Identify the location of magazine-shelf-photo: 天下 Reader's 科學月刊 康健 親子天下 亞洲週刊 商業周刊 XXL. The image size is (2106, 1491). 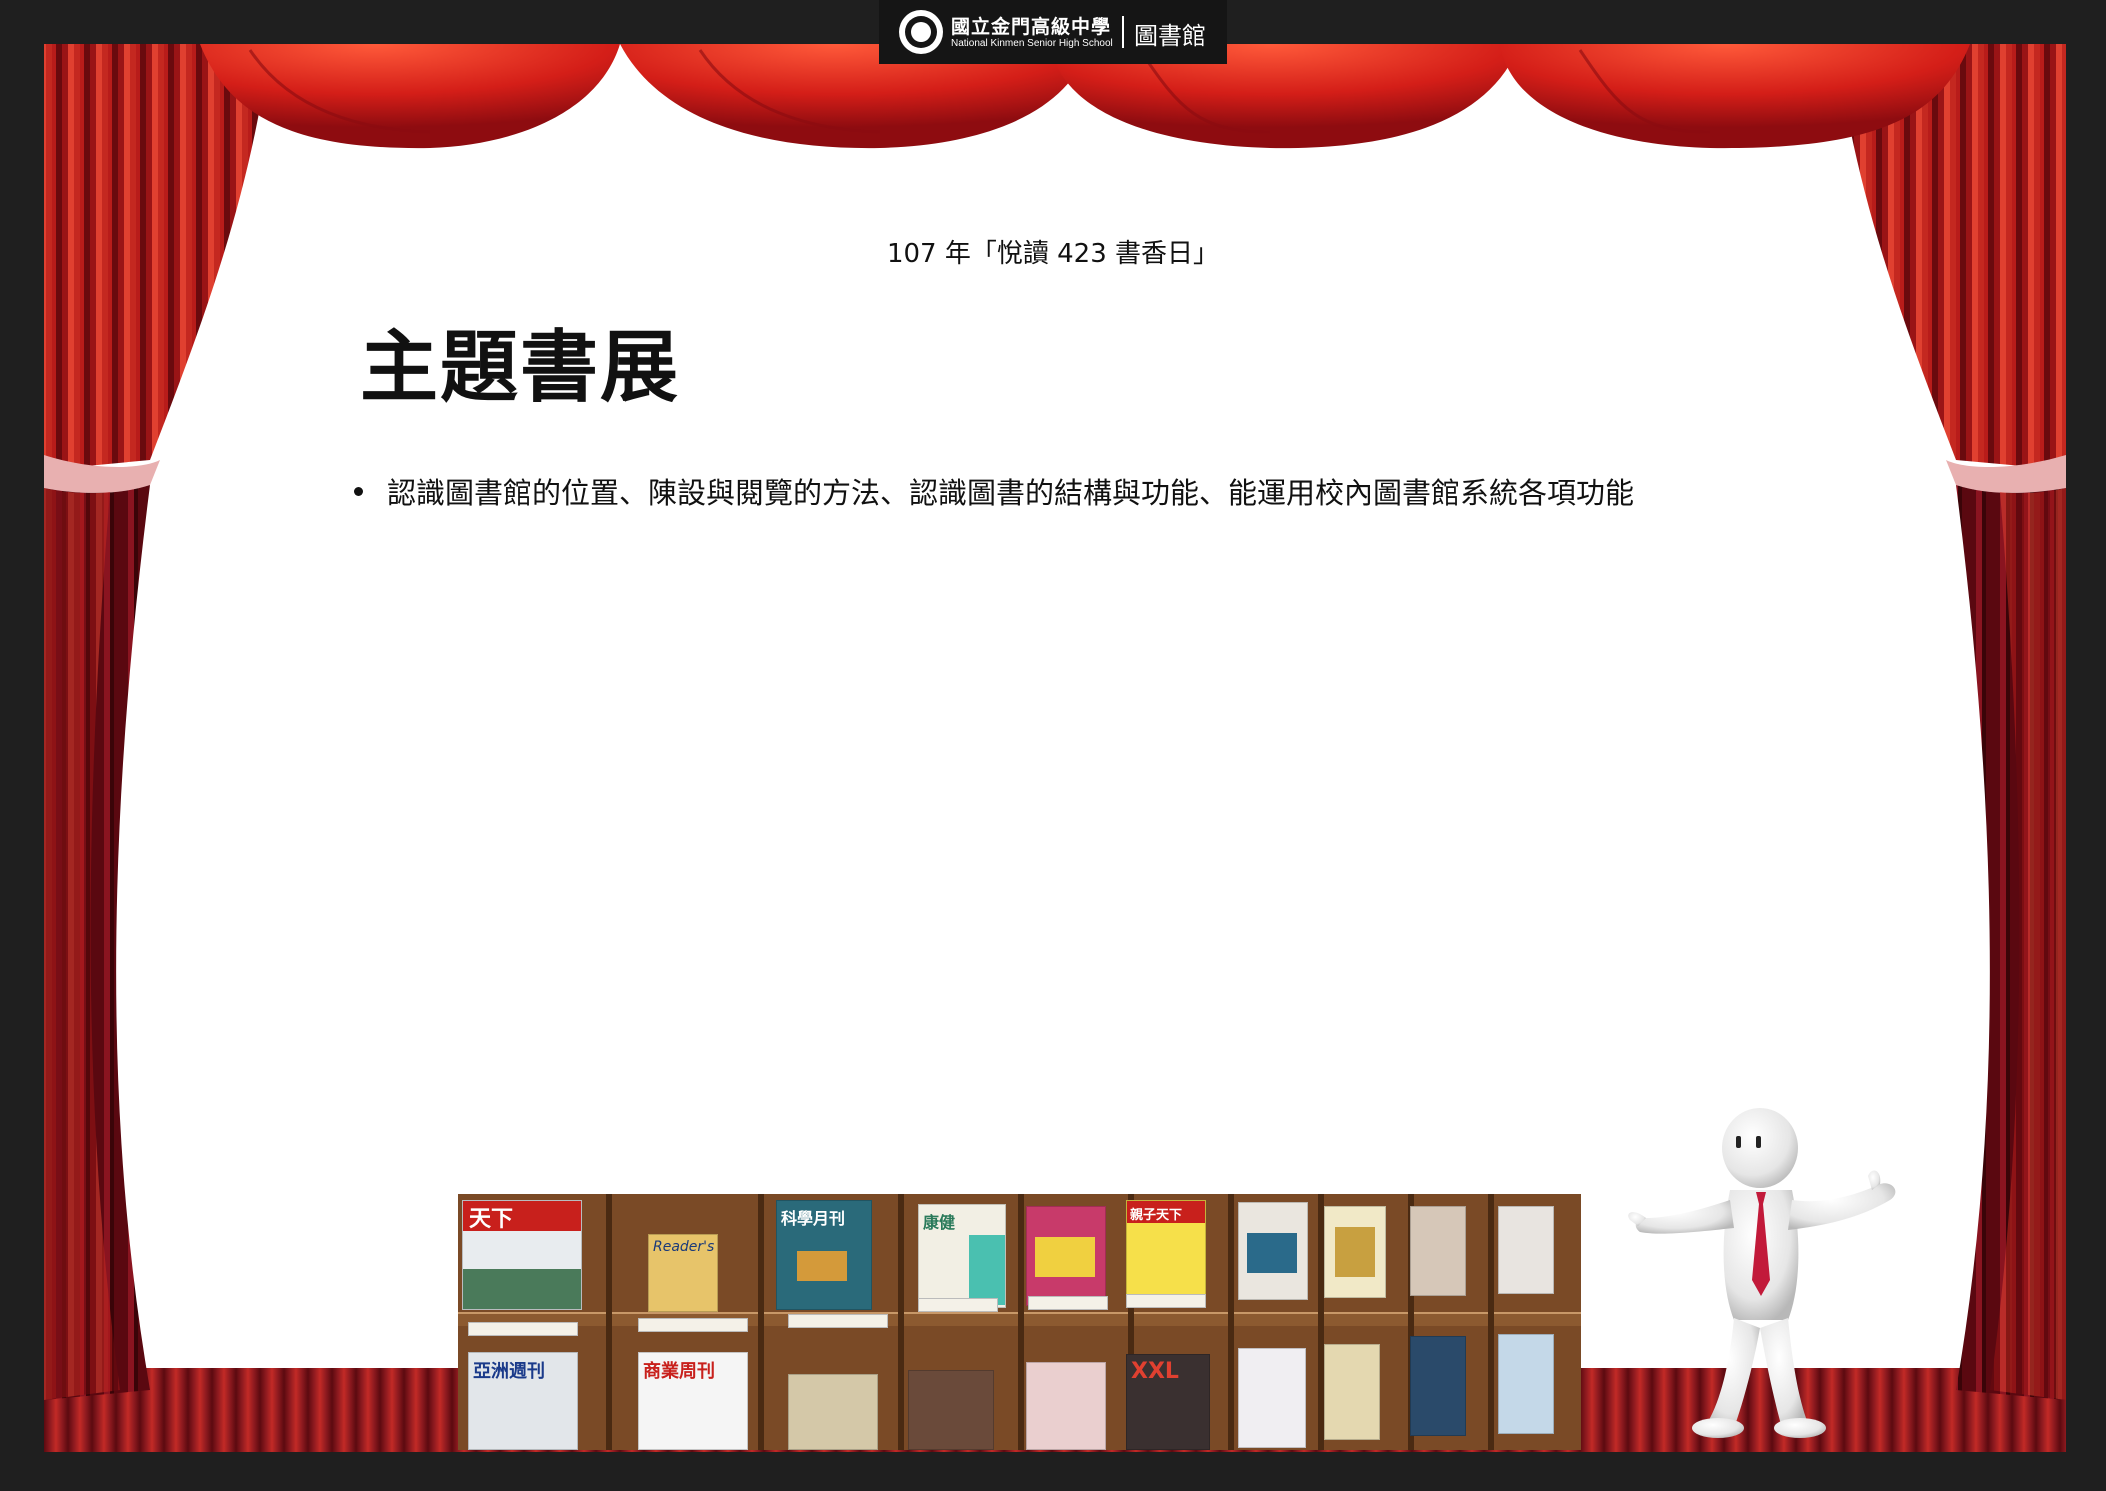
(1019, 1322).